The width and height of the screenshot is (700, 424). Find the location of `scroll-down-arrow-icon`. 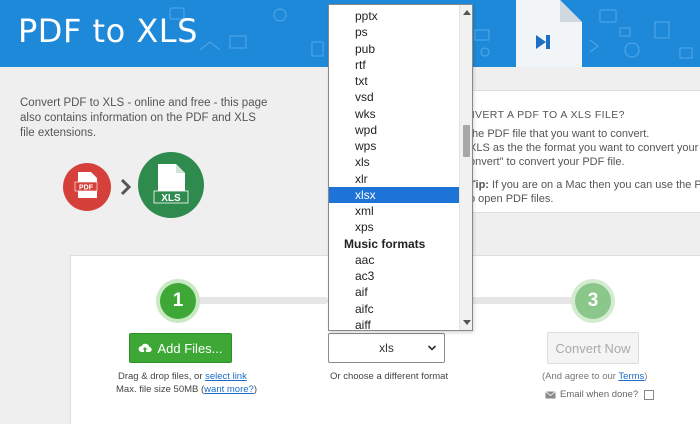

scroll-down-arrow-icon is located at coordinates (467, 322).